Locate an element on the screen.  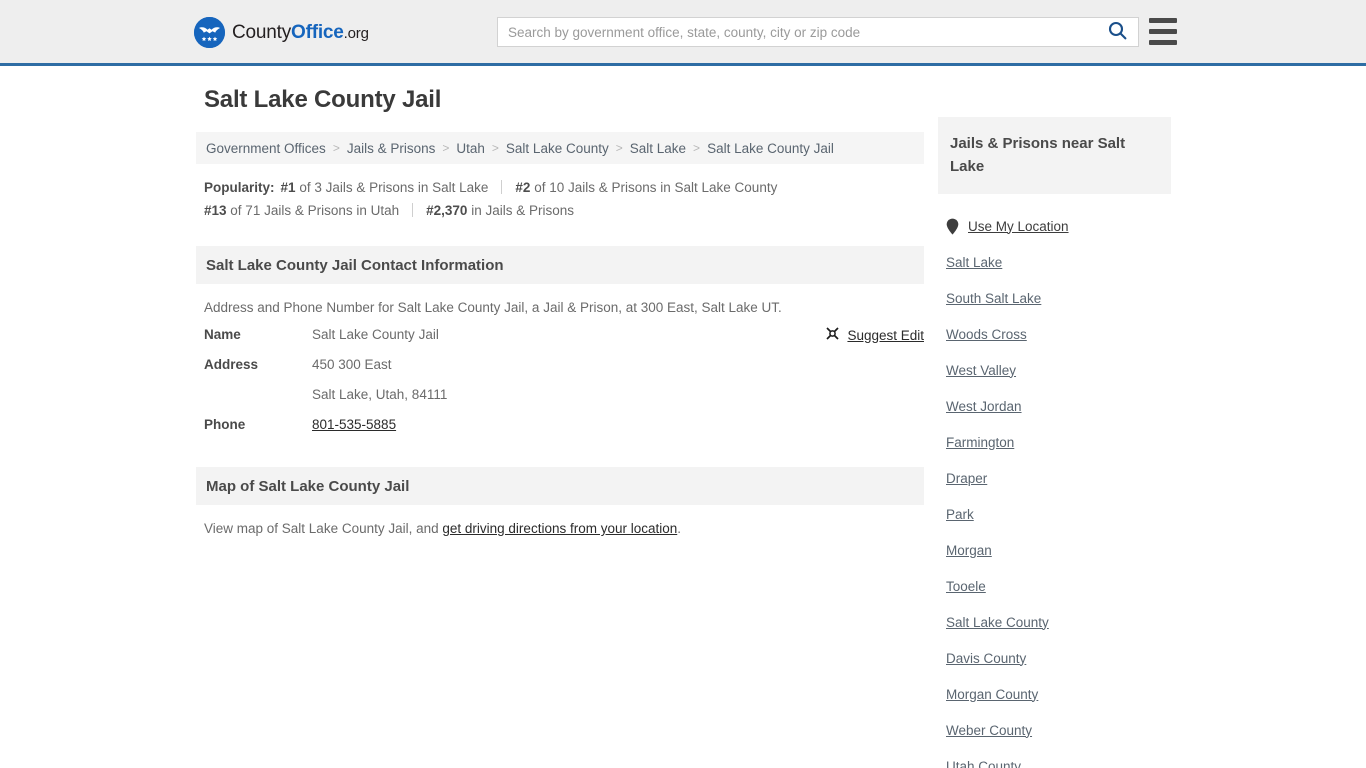
site-logo: CountyOffice.org is located at coordinates (281, 32).